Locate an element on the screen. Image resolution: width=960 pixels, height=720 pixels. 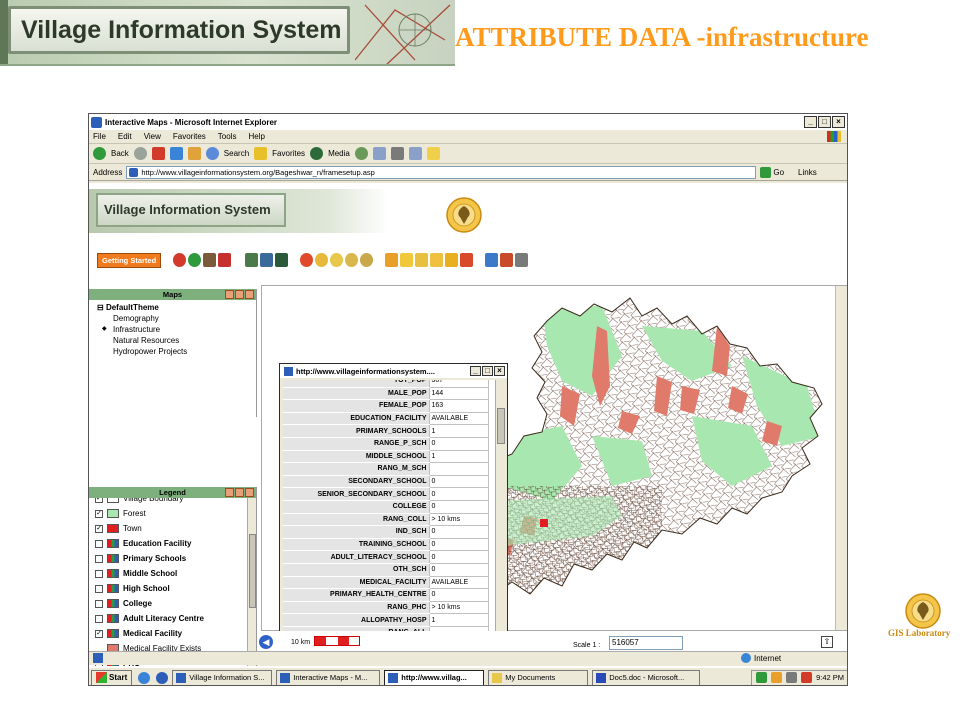
overlay-icon is located at coordinates (322, 260).